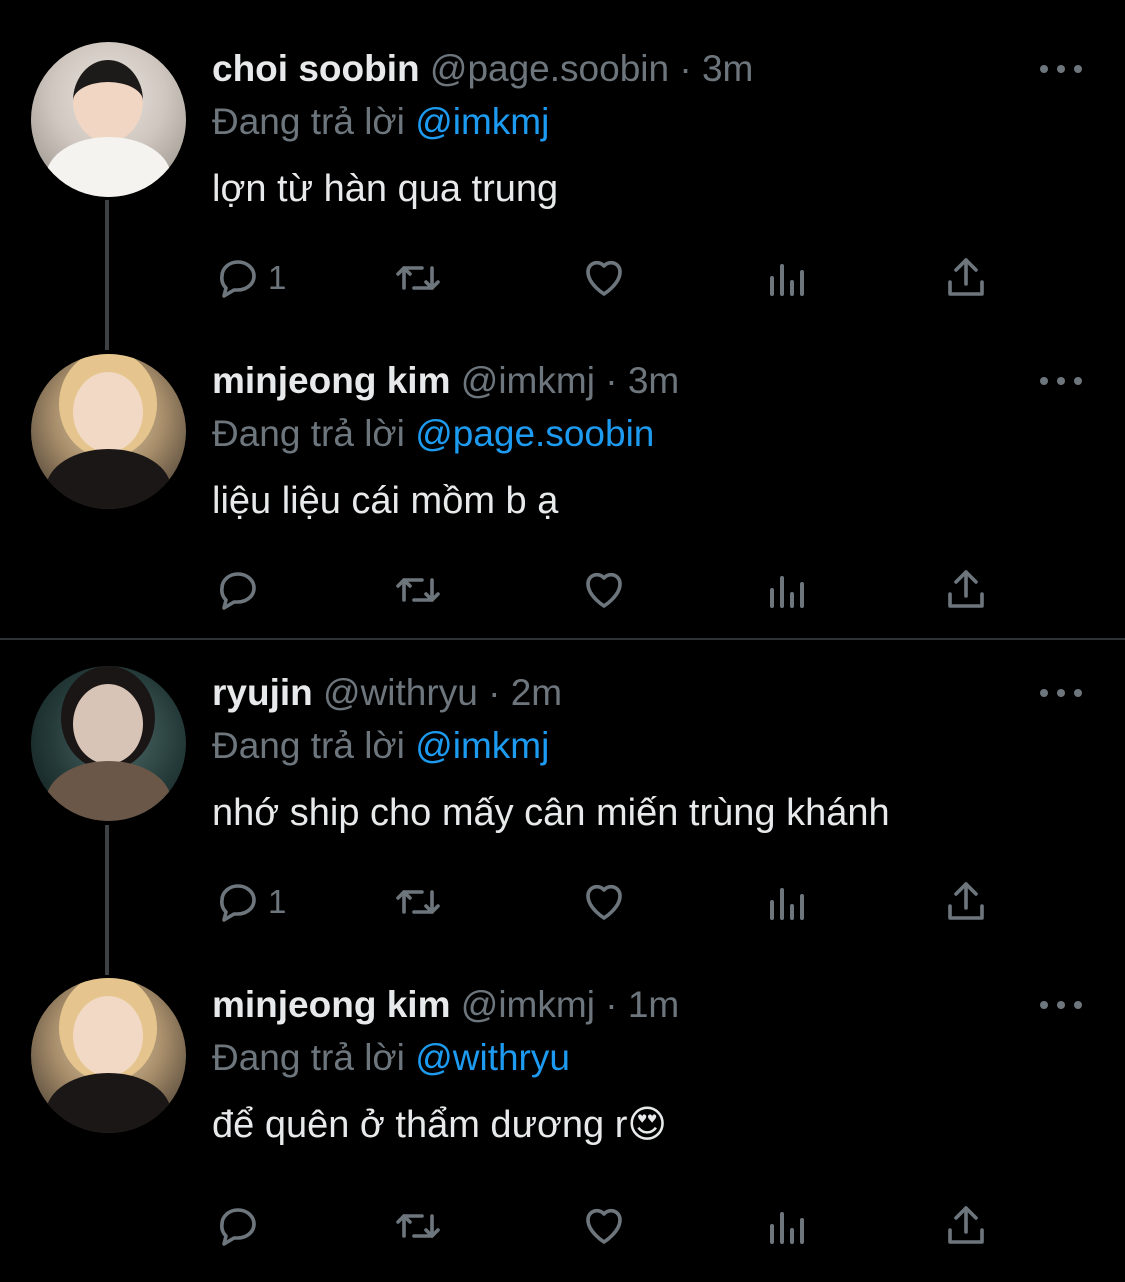 Image resolution: width=1125 pixels, height=1282 pixels. What do you see at coordinates (492, 1057) in the screenshot?
I see `reply-mention: @withryu` at bounding box center [492, 1057].